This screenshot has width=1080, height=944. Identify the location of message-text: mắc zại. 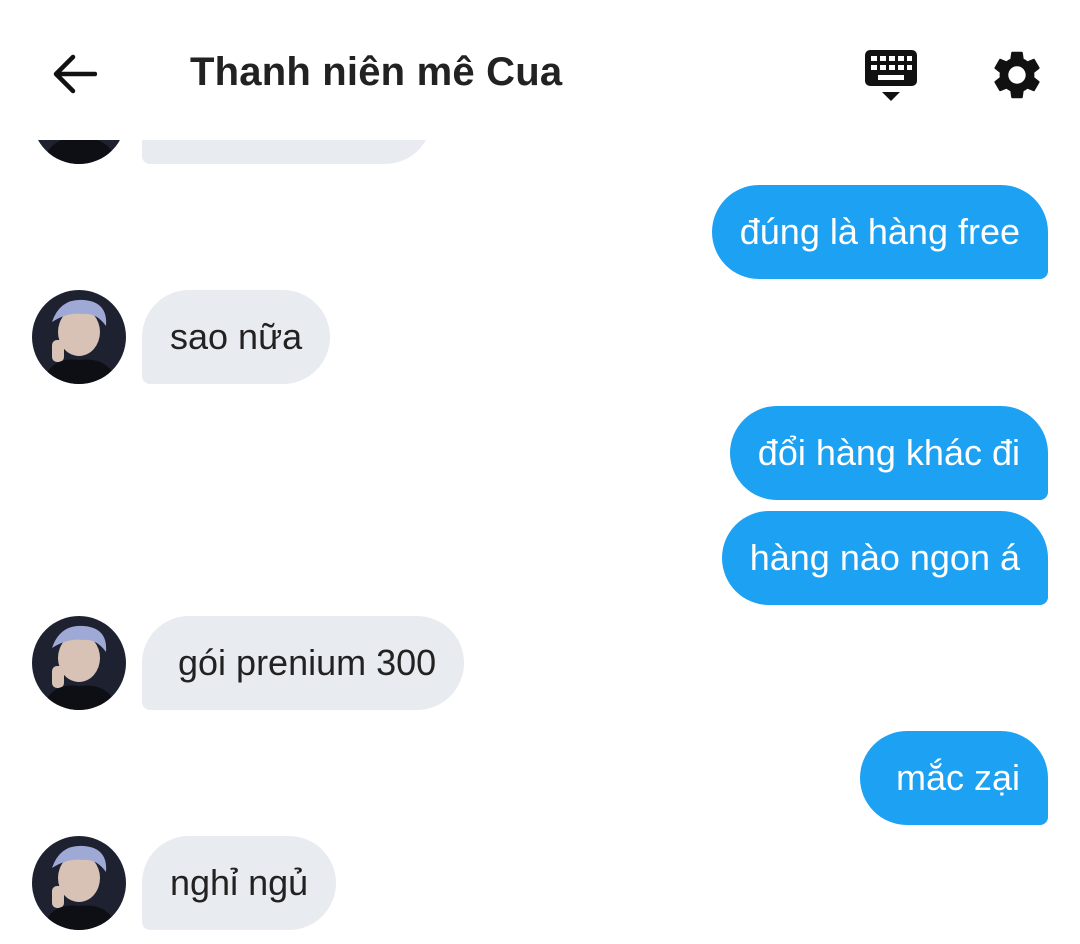
(957, 777).